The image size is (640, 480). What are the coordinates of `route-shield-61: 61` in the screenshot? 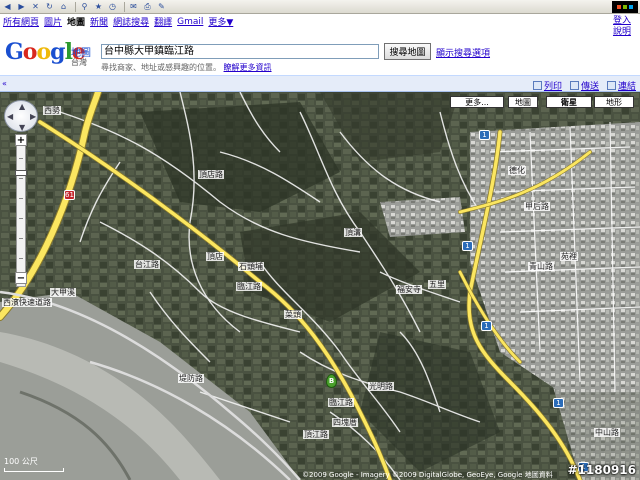 It's located at (69, 195).